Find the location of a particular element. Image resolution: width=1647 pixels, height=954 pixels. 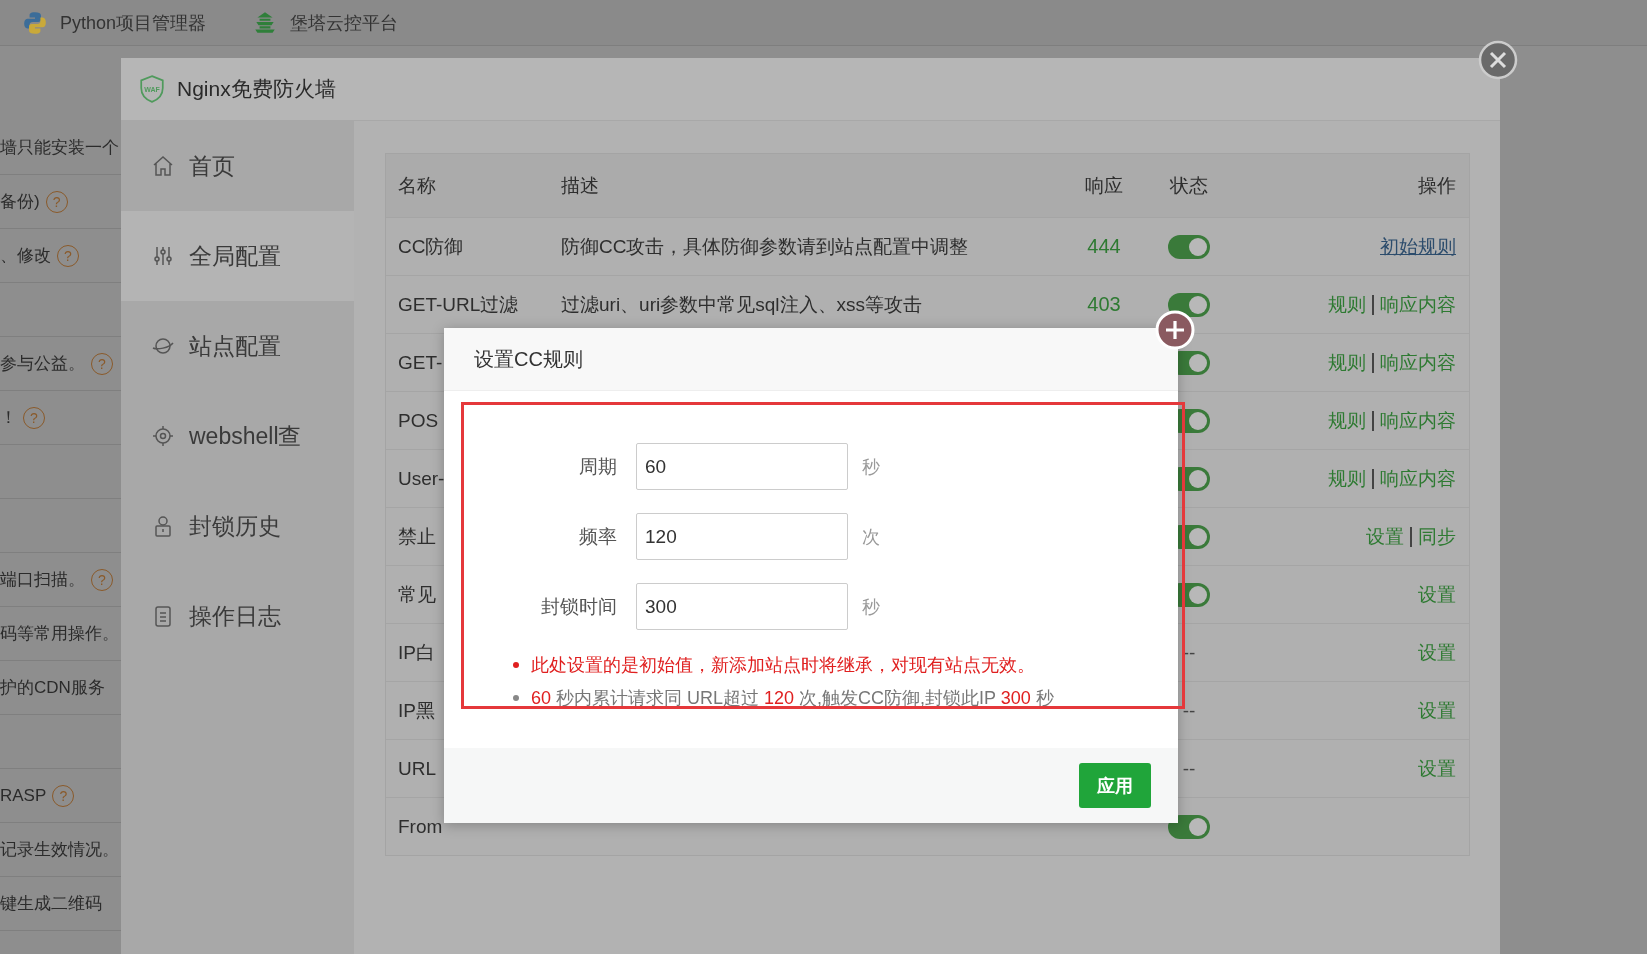

table-cell: URL is located at coordinates (417, 768).